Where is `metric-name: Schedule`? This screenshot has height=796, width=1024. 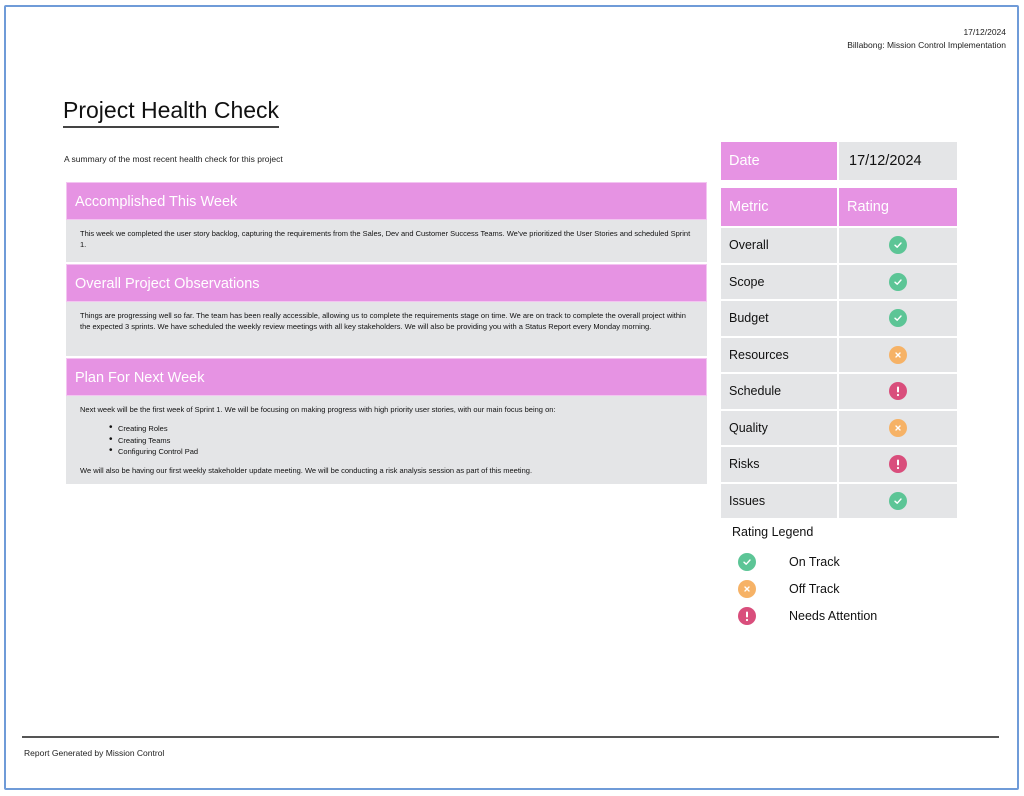 metric-name: Schedule is located at coordinates (779, 391).